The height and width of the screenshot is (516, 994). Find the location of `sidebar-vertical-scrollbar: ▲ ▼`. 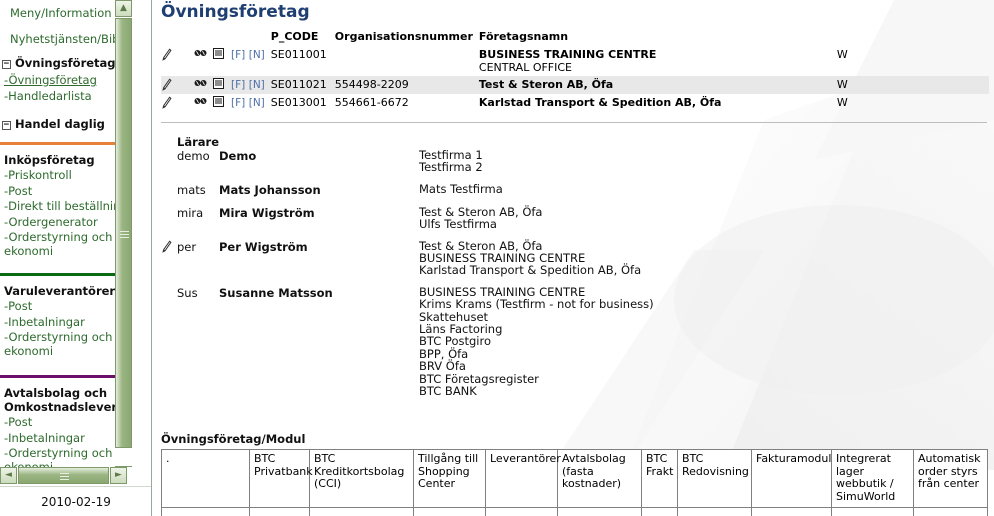

sidebar-vertical-scrollbar: ▲ ▼ is located at coordinates (123, 242).